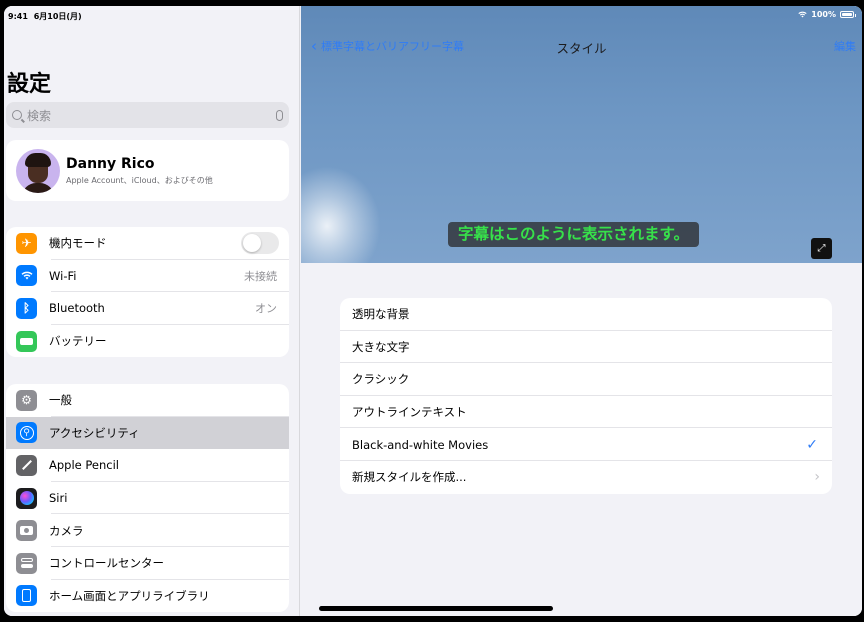 The height and width of the screenshot is (622, 864). What do you see at coordinates (586, 412) in the screenshot?
I see `style-item-outline-text: アウトラインテキスト` at bounding box center [586, 412].